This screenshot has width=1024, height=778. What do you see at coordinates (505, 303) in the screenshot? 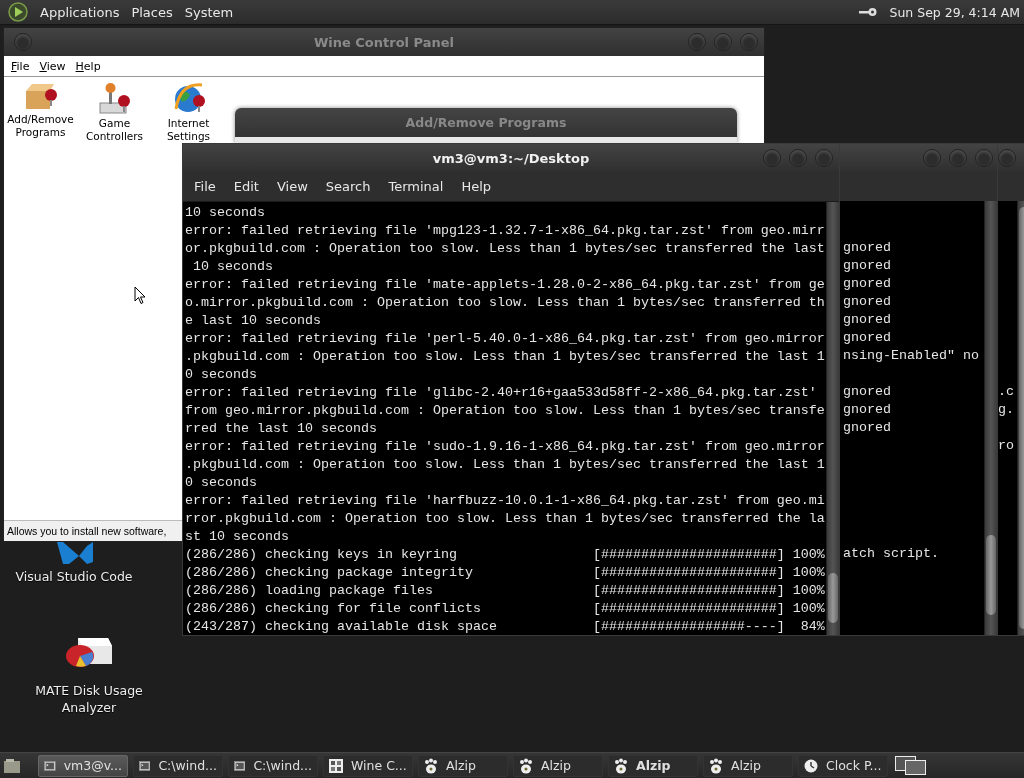
I see `terminal-line: o.mirror.pkgbuild.com : Operation too slow. Less than 1 bytes/sec transferred th` at bounding box center [505, 303].